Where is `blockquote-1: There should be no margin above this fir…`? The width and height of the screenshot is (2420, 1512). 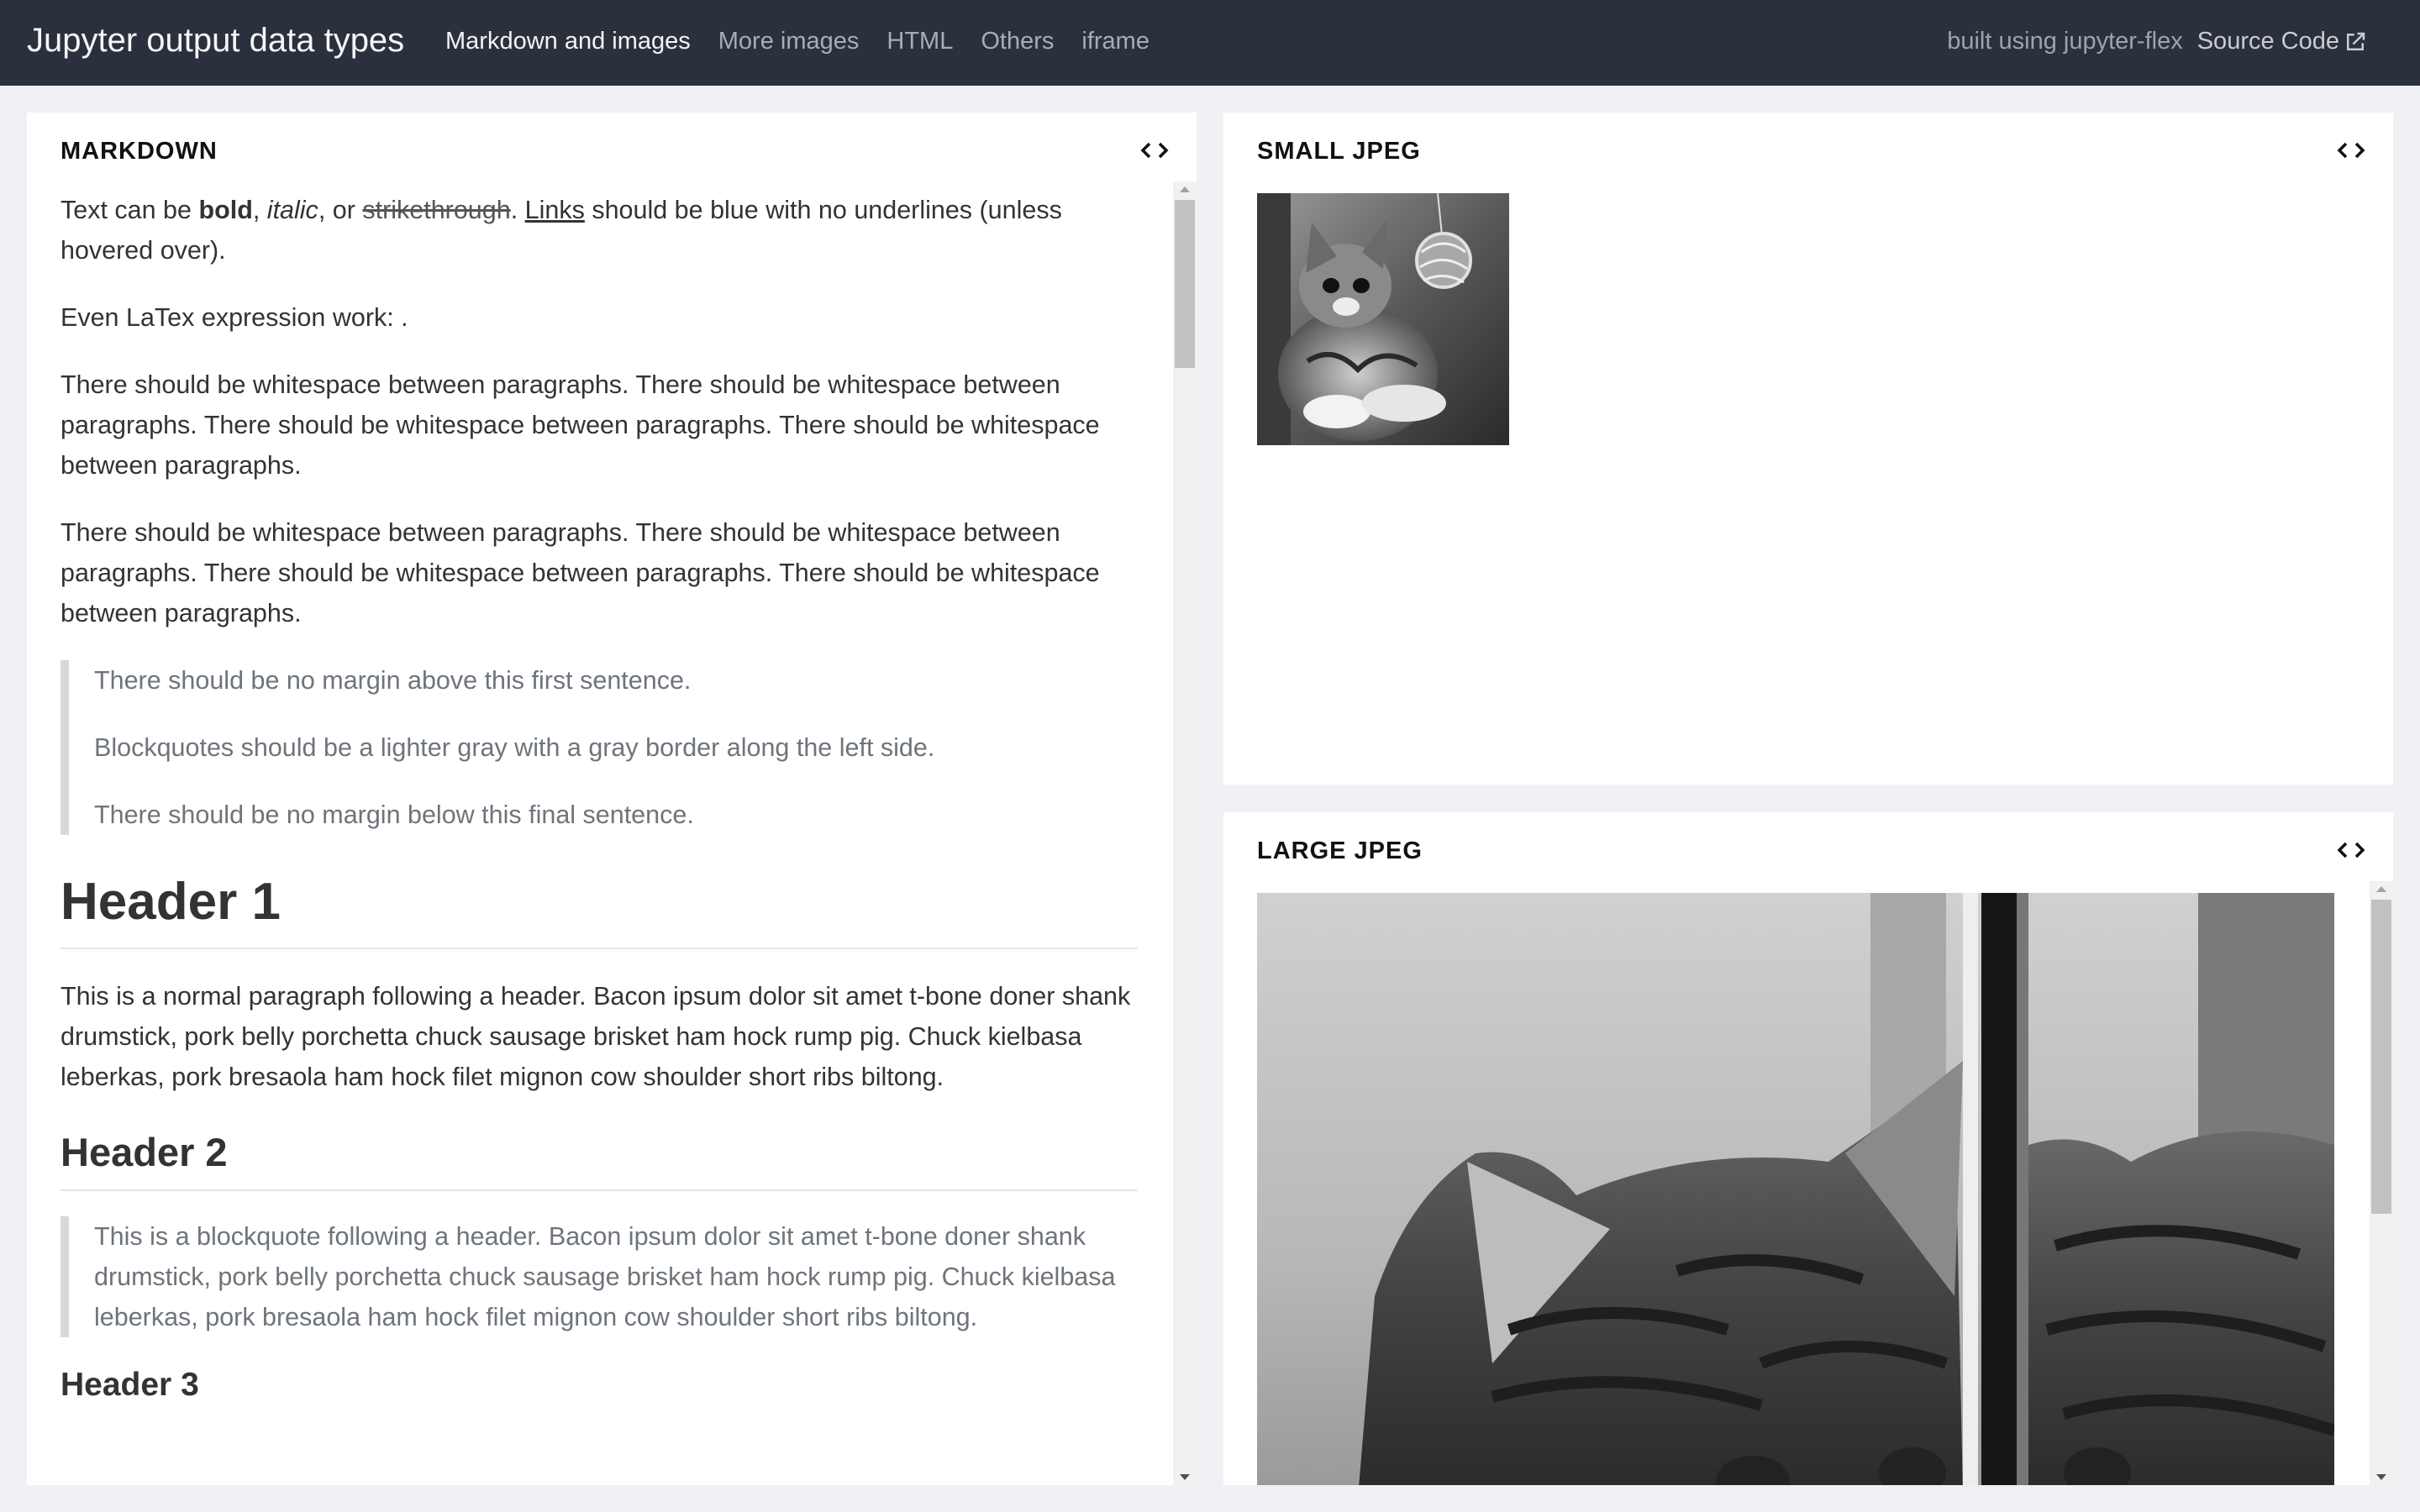
blockquote-1: There should be no margin above this fir… is located at coordinates (599, 747).